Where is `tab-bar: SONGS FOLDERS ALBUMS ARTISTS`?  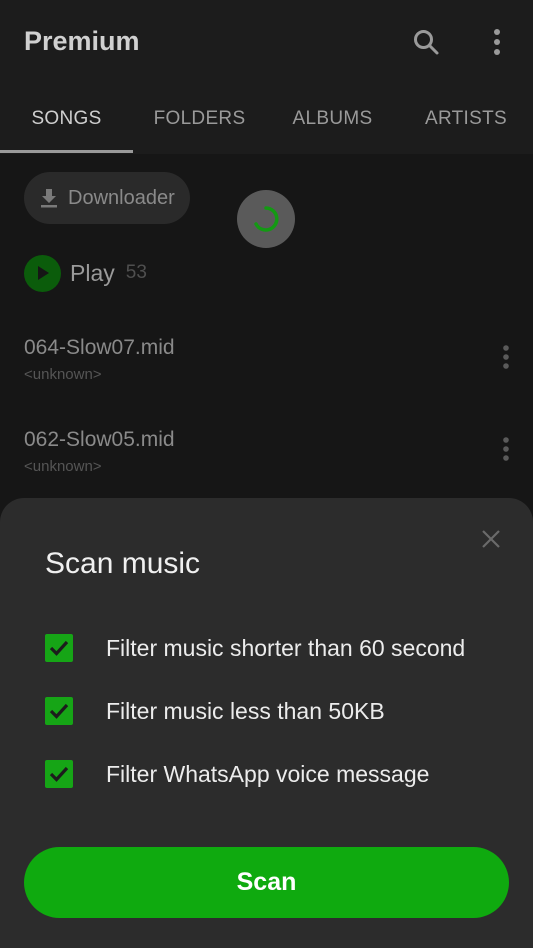
tab-bar: SONGS FOLDERS ALBUMS ARTISTS is located at coordinates (266, 125).